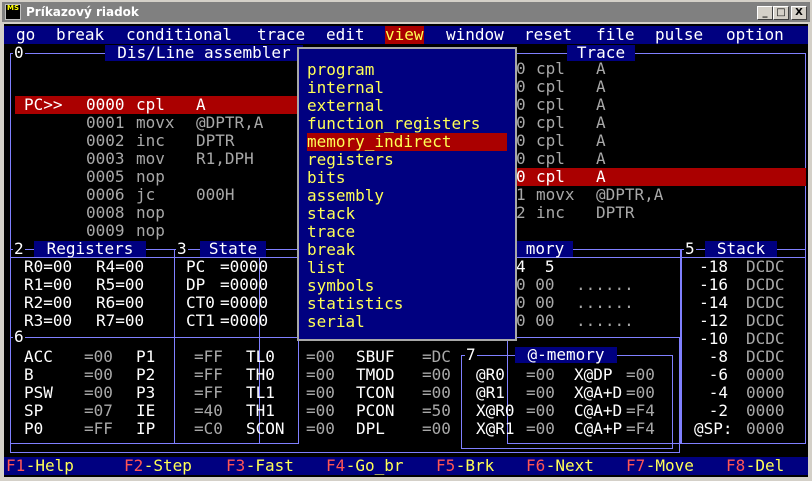  Describe the element at coordinates (335, 466) in the screenshot. I see `fkey-f4: F4` at that location.